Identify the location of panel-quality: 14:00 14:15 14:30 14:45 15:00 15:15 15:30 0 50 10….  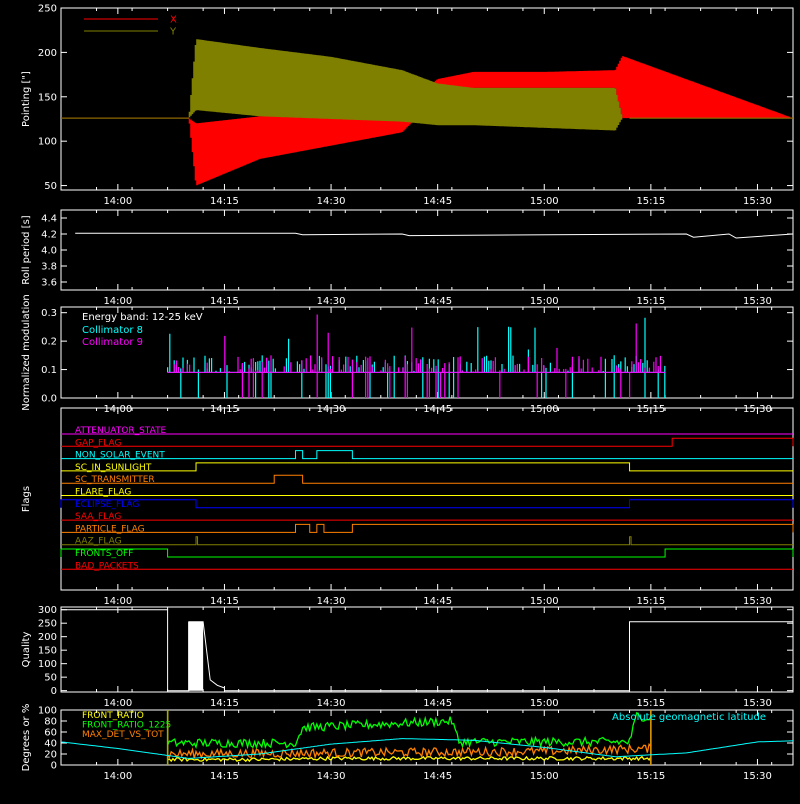
(407, 657).